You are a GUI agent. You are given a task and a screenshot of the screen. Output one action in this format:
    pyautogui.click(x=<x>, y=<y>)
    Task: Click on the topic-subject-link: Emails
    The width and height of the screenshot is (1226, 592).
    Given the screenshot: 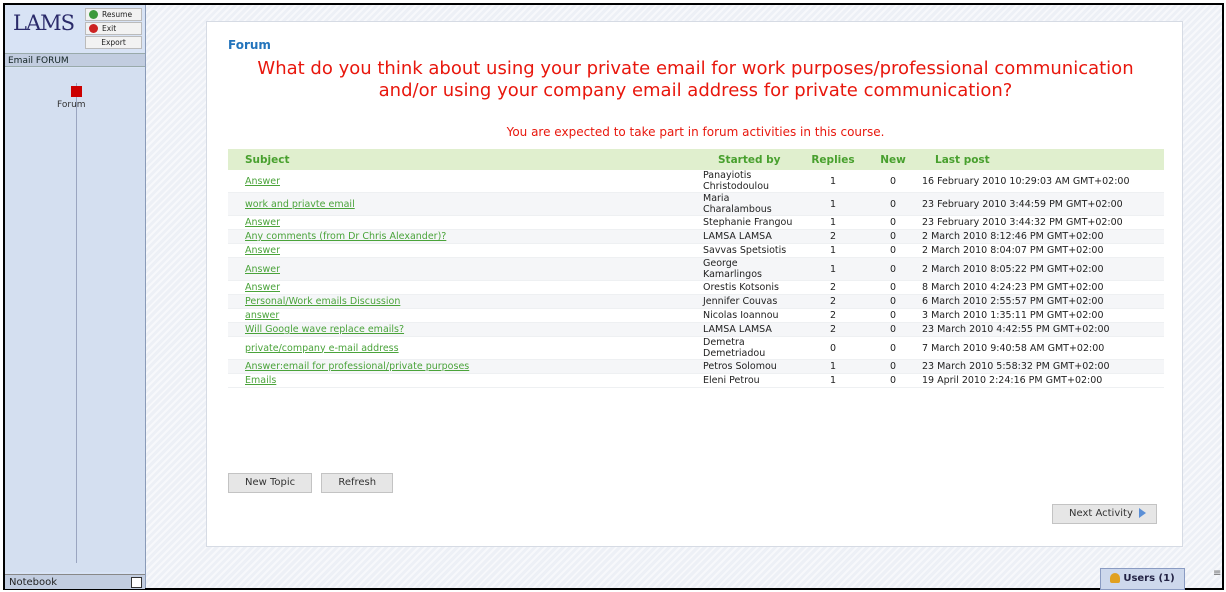 What is the action you would take?
    pyautogui.click(x=260, y=380)
    